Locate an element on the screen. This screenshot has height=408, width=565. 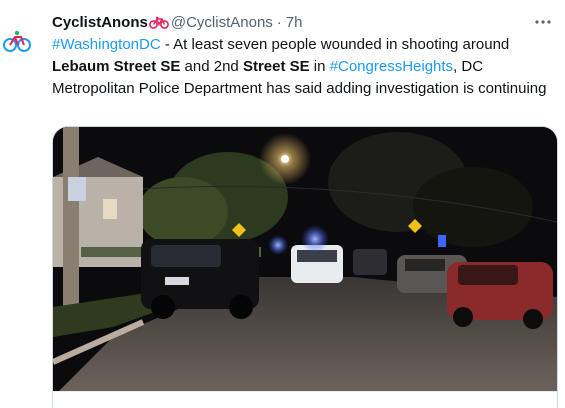
tweet-text-part: and 2nd is located at coordinates (211, 66).